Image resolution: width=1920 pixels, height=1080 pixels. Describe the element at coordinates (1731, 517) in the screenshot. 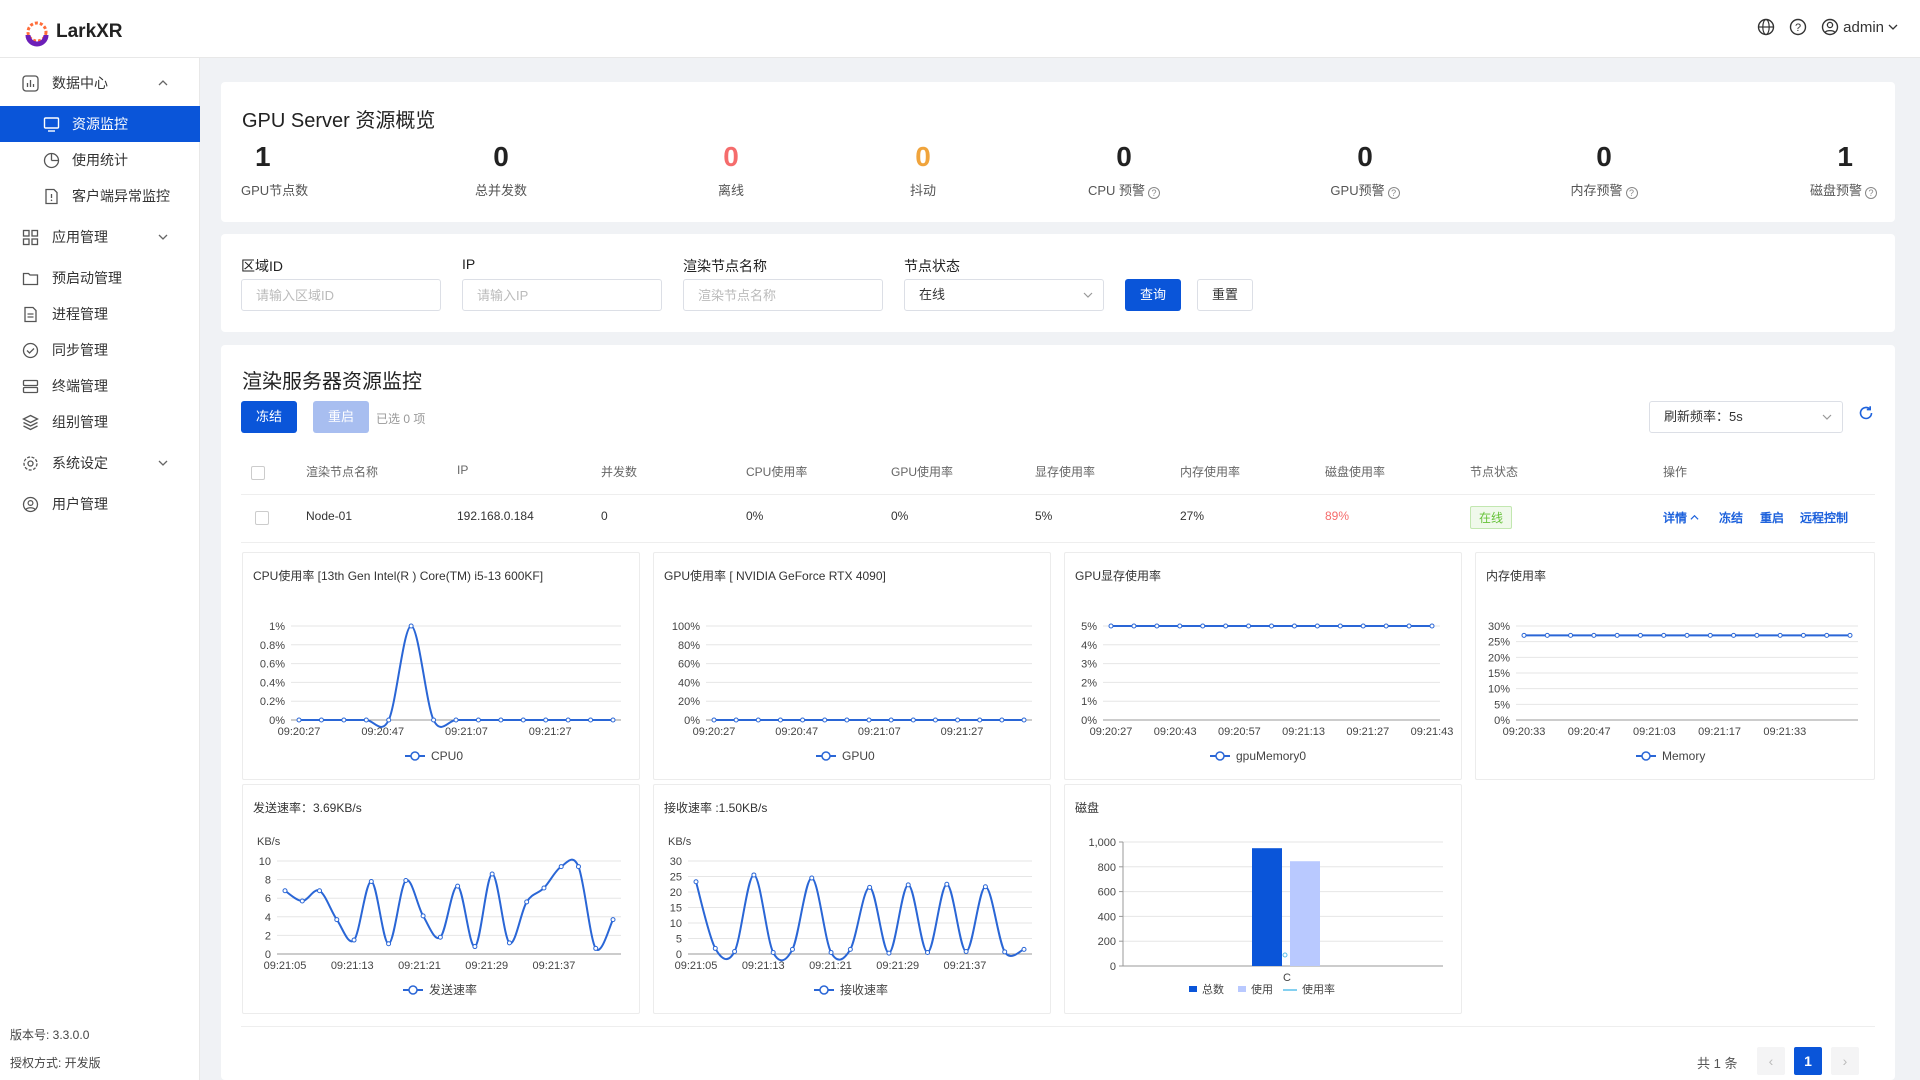

I see `freeze-link: 冻结` at that location.